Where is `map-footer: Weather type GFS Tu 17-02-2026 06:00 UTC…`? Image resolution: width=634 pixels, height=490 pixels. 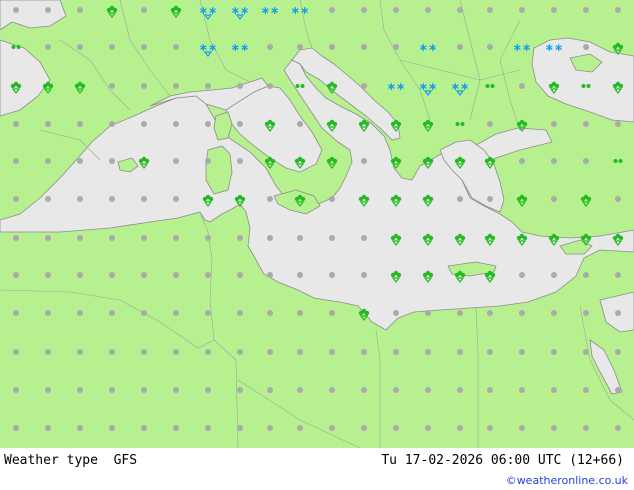 map-footer: Weather type GFS Tu 17-02-2026 06:00 UTC… is located at coordinates (317, 469).